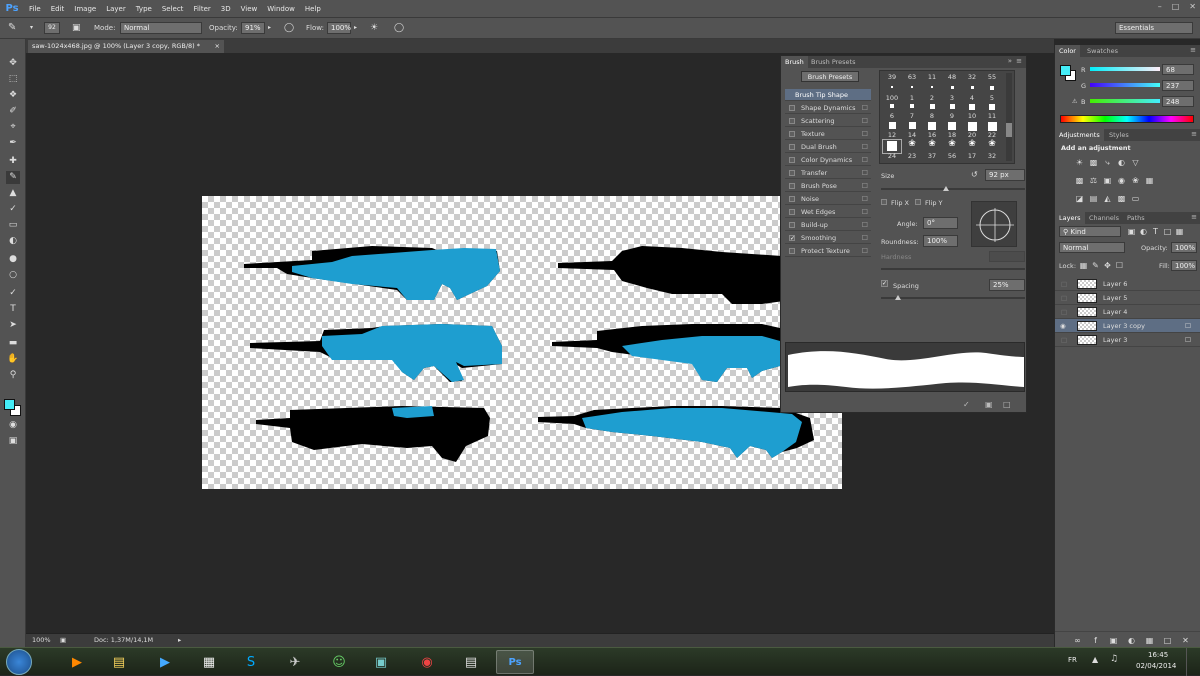 This screenshot has width=1200, height=676. What do you see at coordinates (1107, 265) in the screenshot?
I see `lock-position-icon: ✥` at bounding box center [1107, 265].